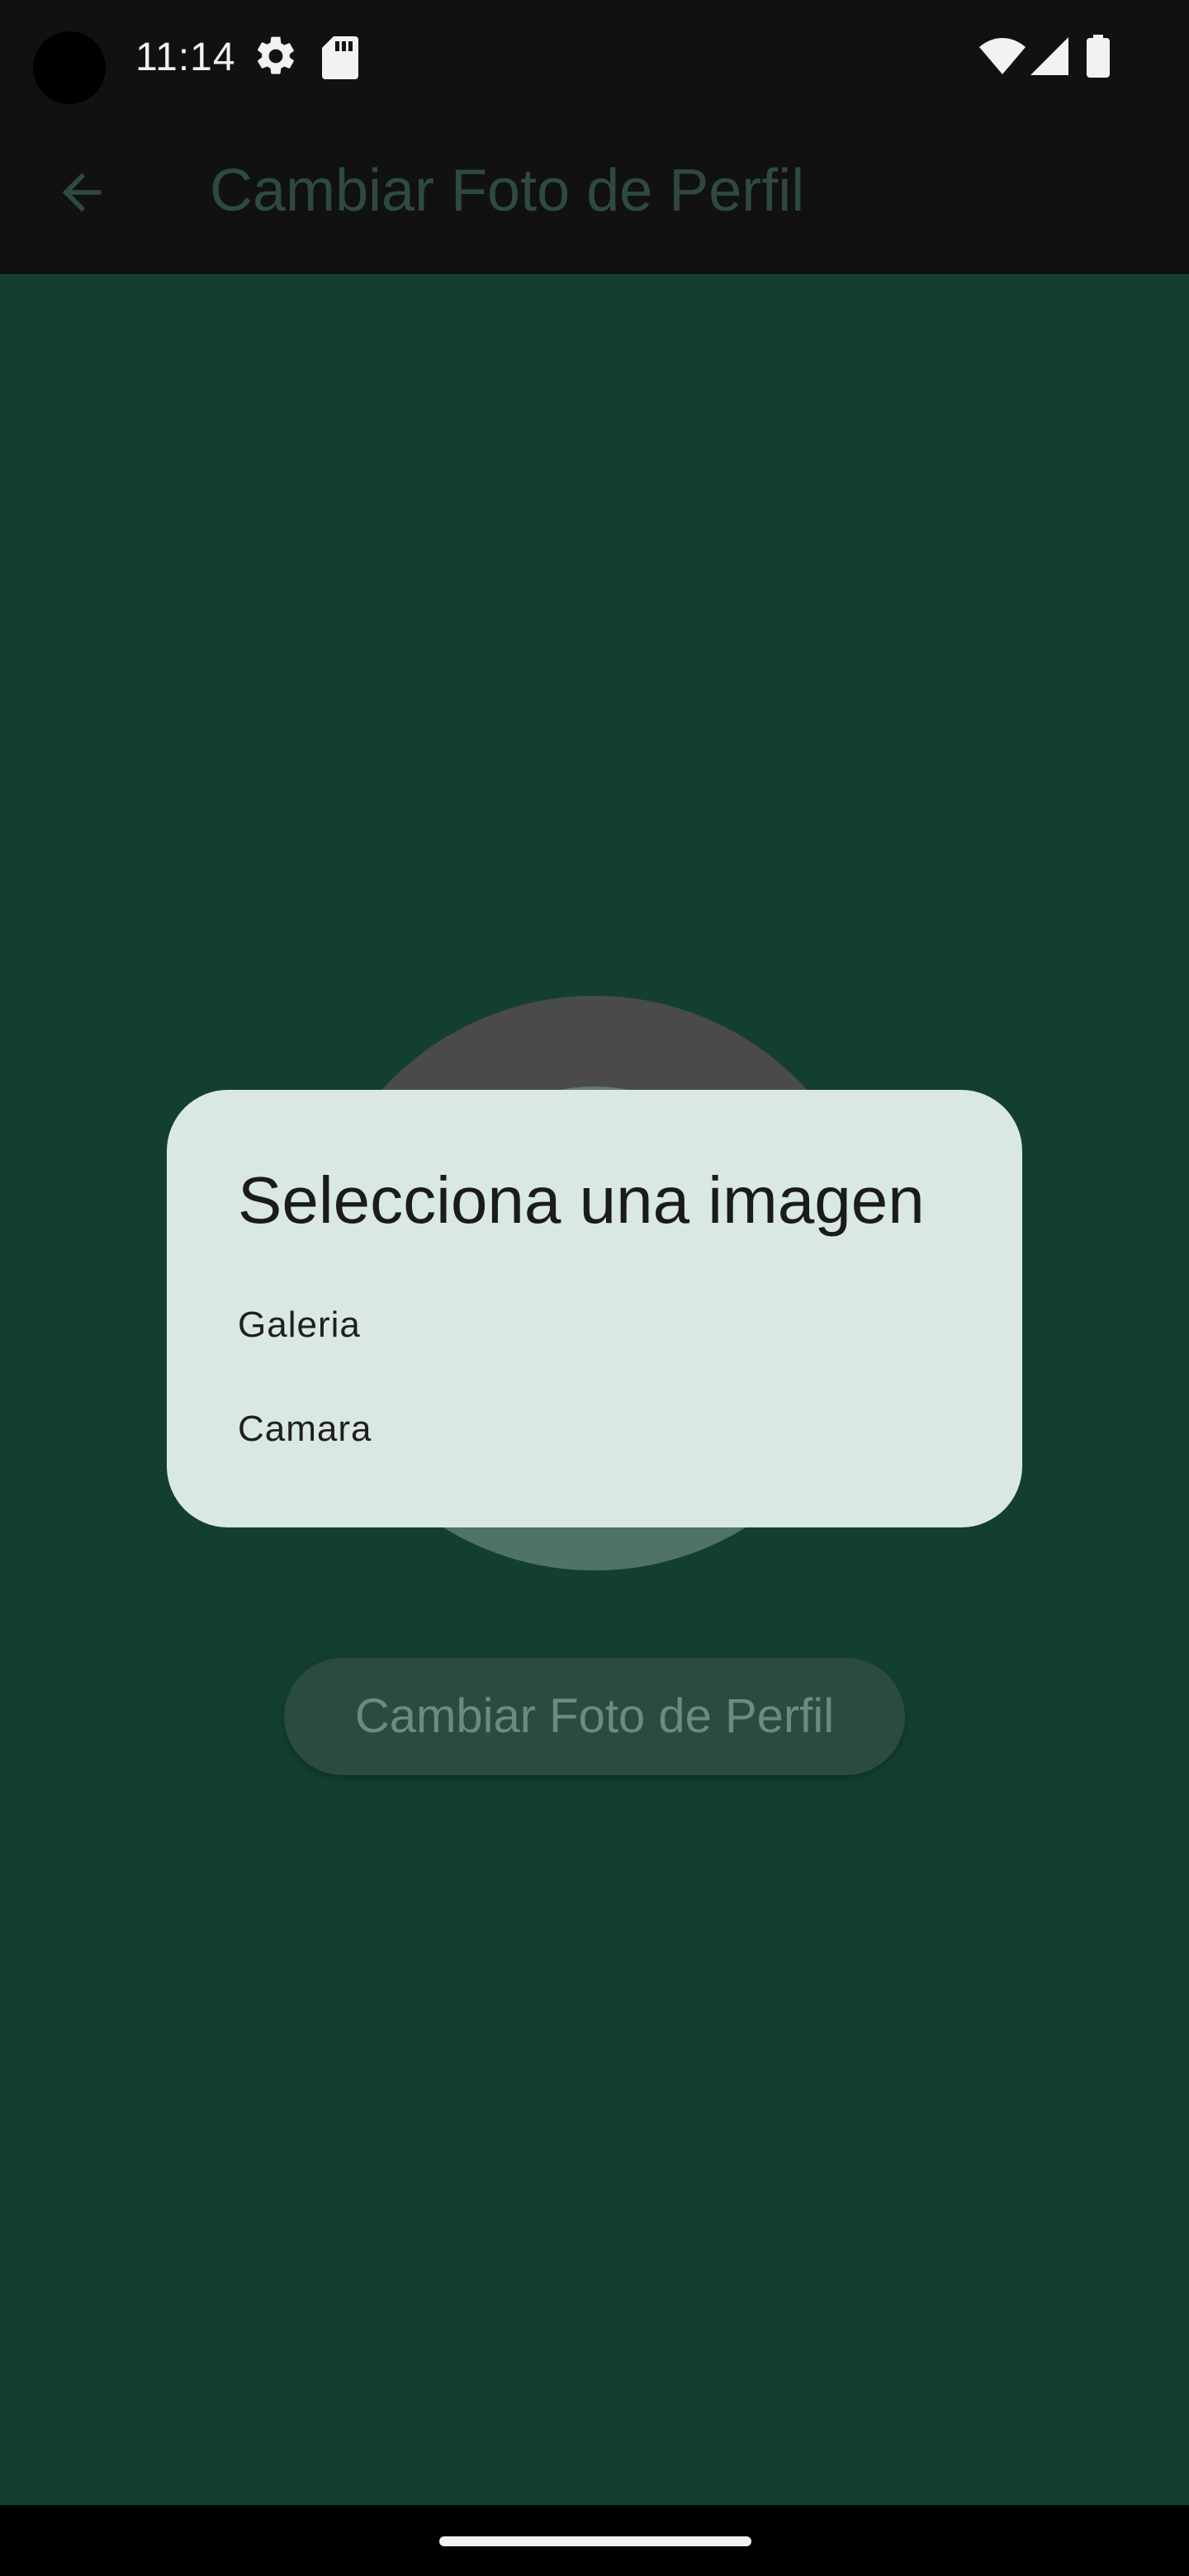 This screenshot has width=1189, height=2576. I want to click on wifi-icon, so click(1002, 56).